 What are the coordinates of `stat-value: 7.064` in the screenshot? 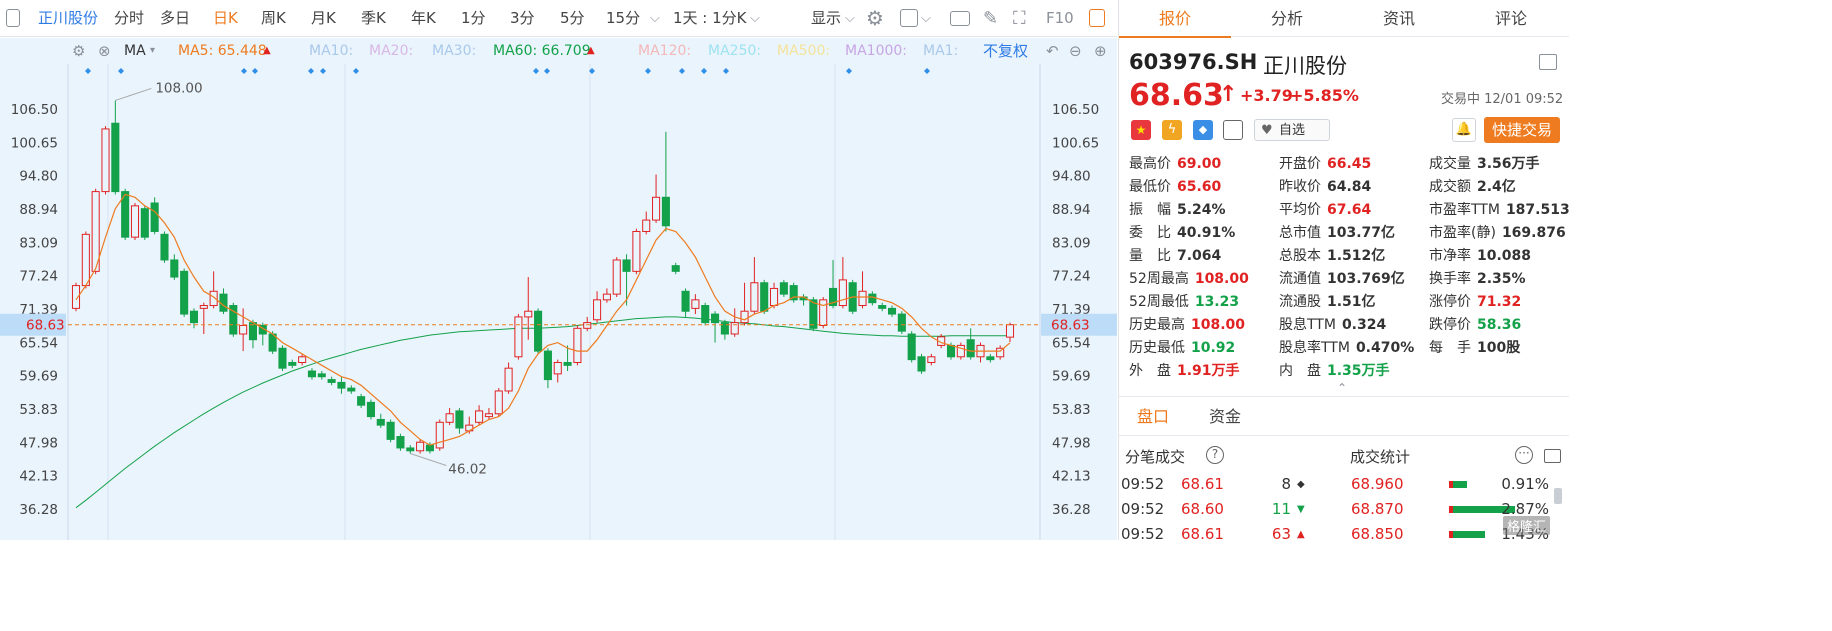 It's located at (1199, 256).